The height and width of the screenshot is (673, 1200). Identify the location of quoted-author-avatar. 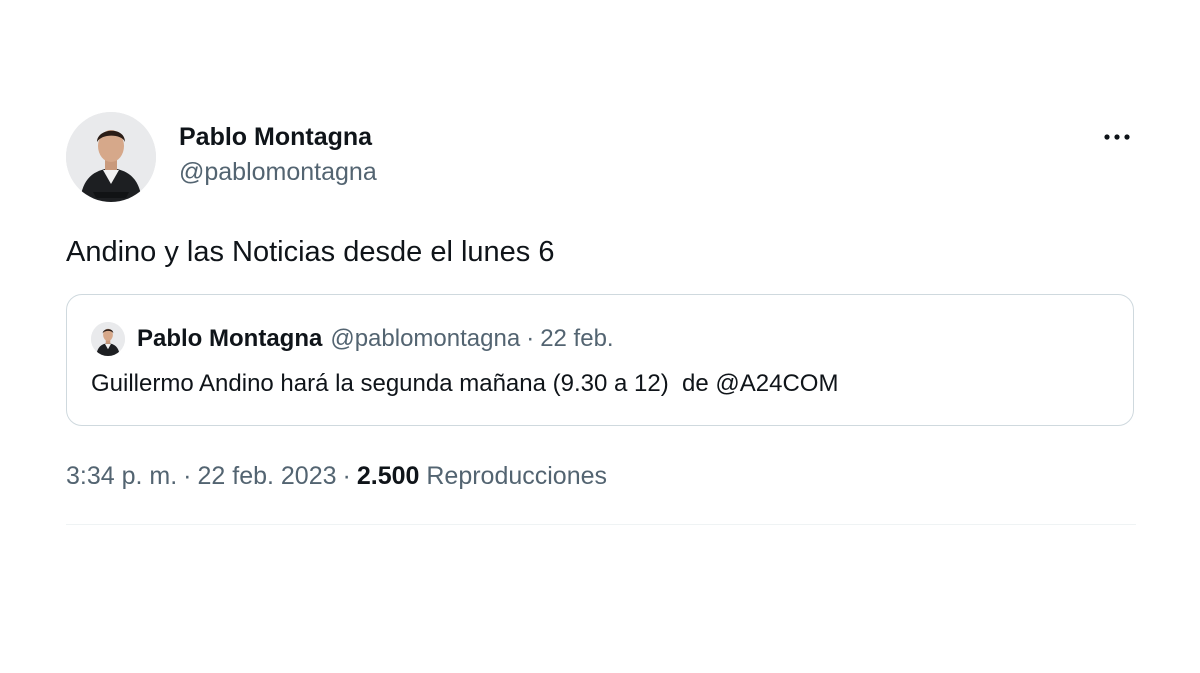
(108, 339).